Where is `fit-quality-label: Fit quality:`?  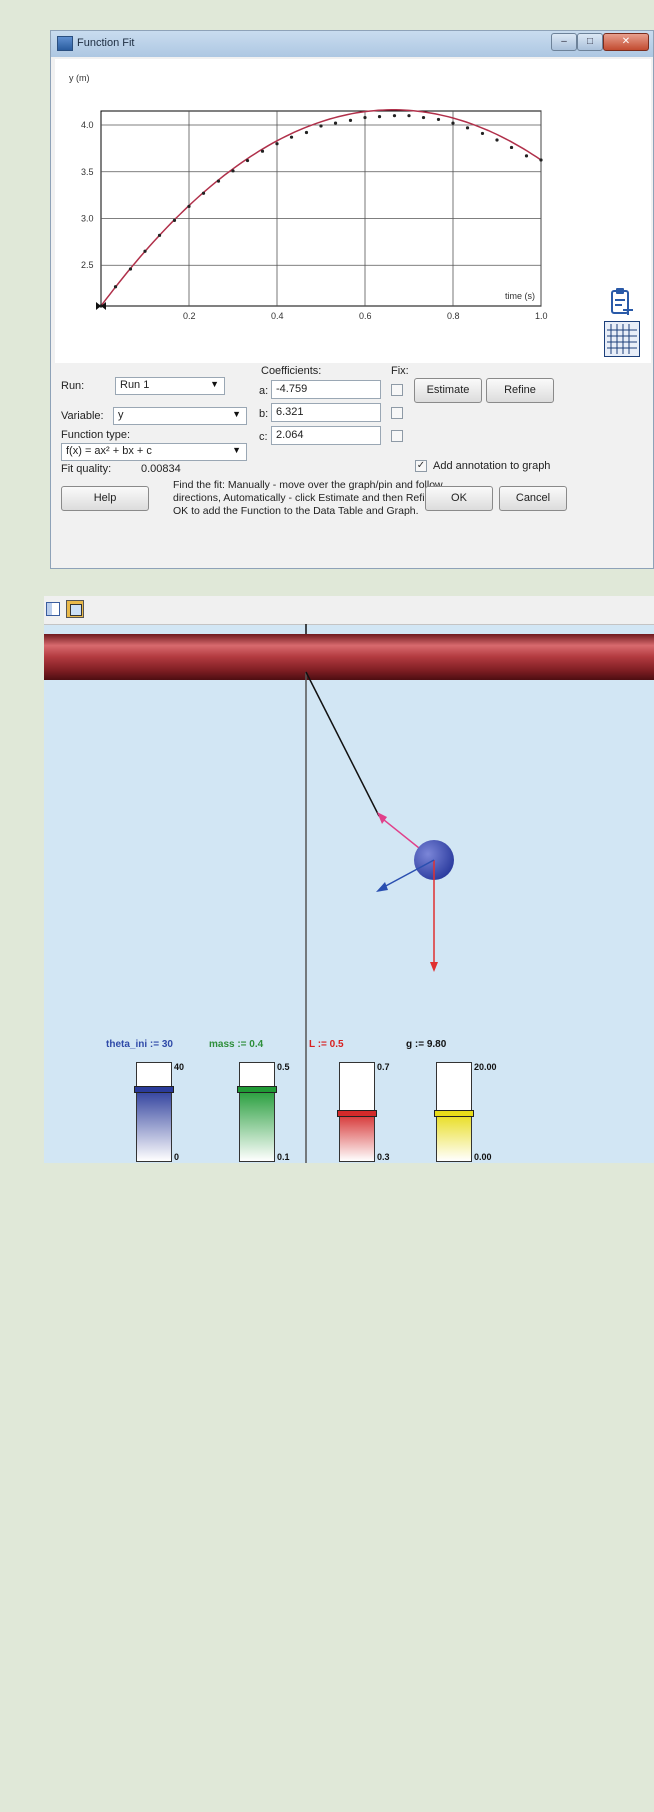
fit-quality-label: Fit quality: is located at coordinates (86, 469).